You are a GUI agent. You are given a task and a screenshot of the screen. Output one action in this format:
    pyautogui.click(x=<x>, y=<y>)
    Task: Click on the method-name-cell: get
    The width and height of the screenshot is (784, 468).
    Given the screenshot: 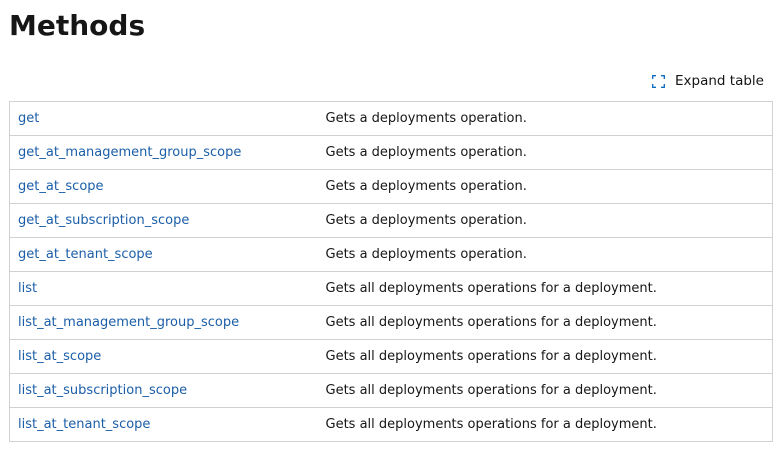 What is the action you would take?
    pyautogui.click(x=163, y=118)
    